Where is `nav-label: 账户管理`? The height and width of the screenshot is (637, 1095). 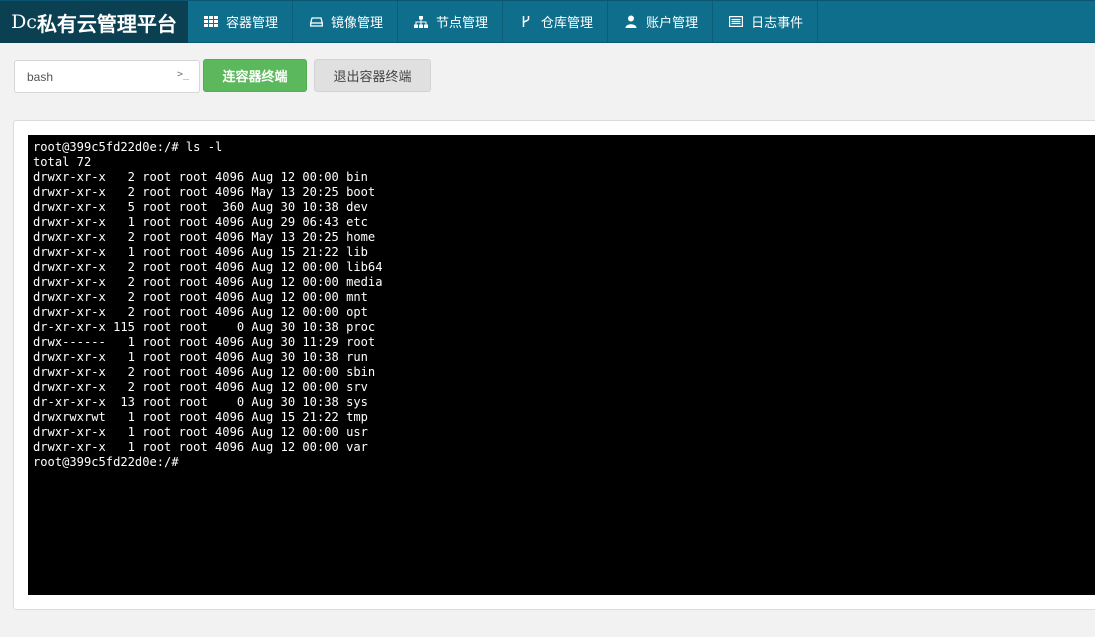 nav-label: 账户管理 is located at coordinates (672, 23).